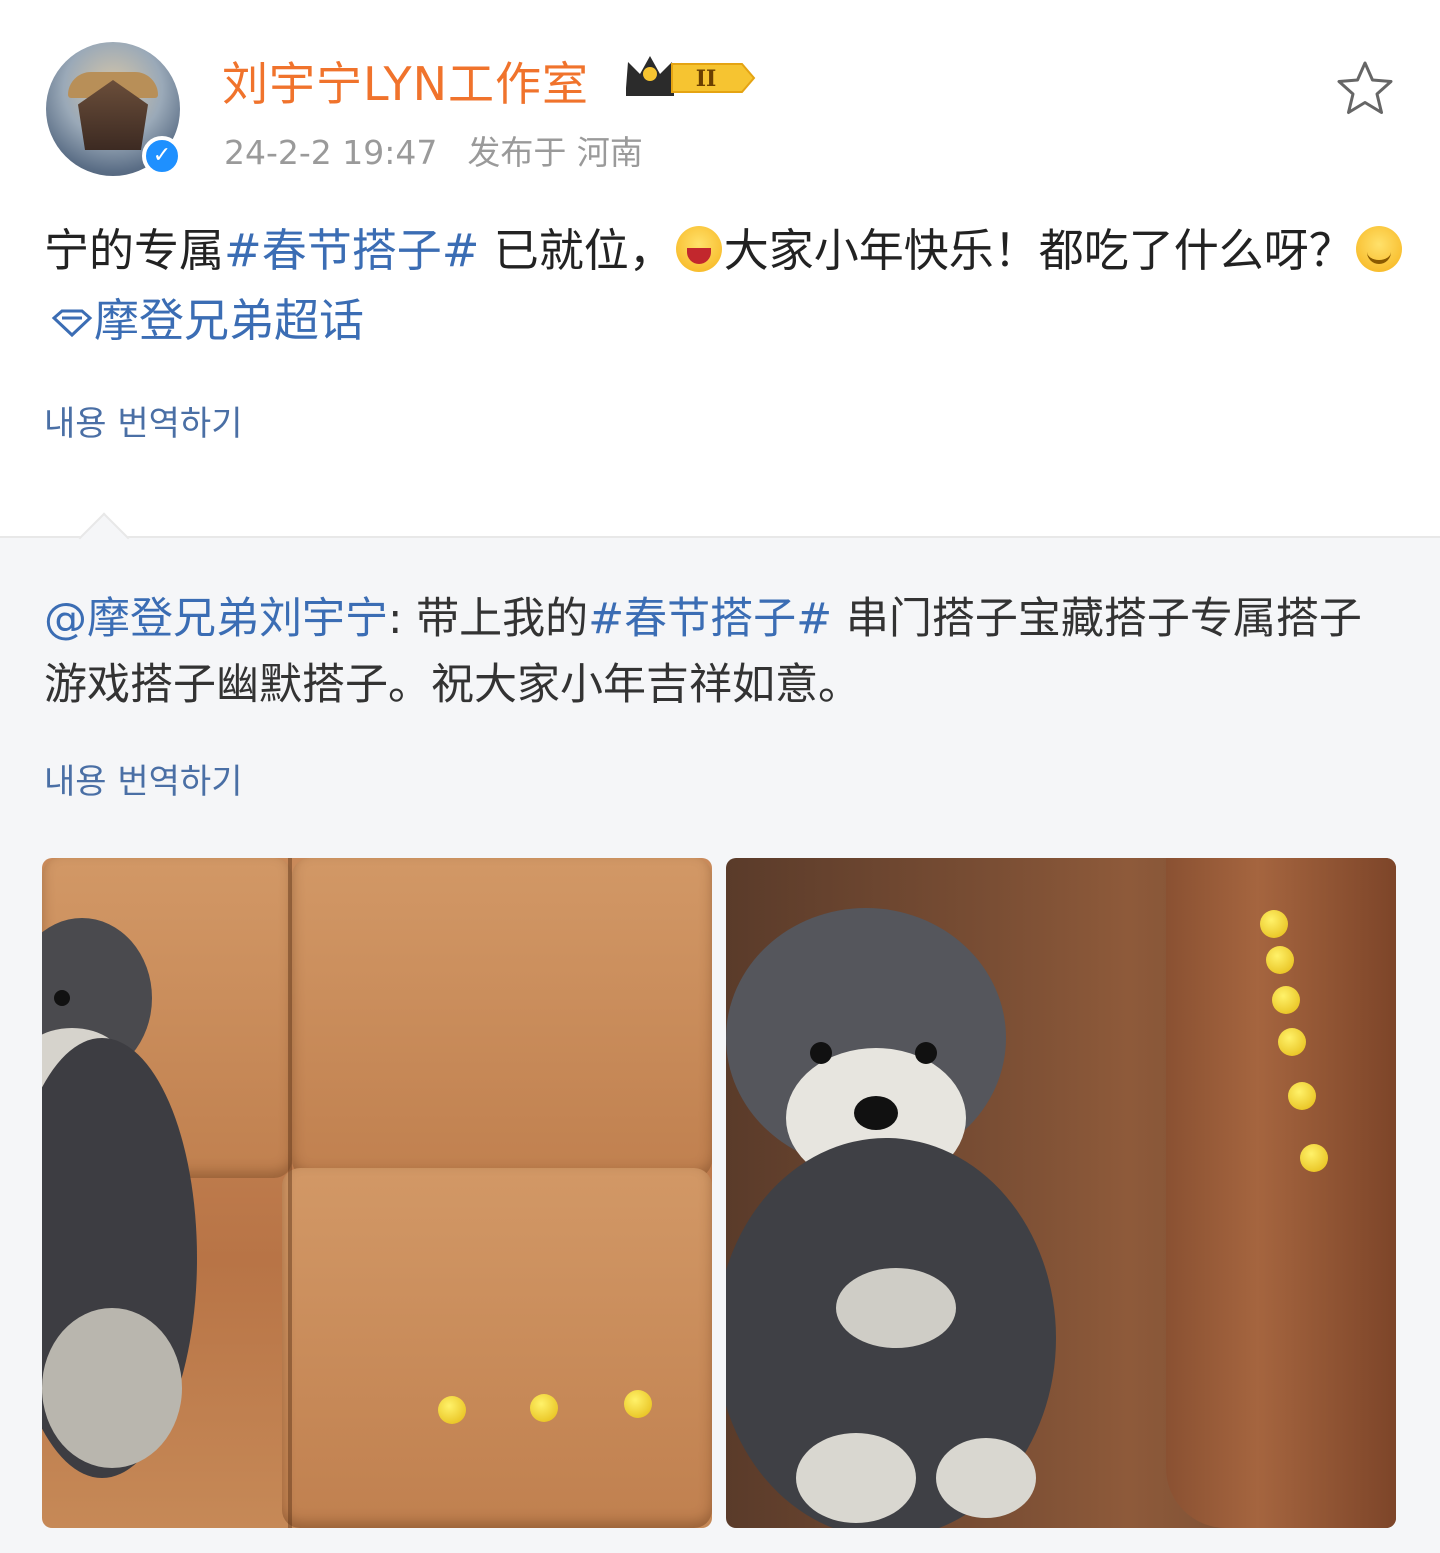  What do you see at coordinates (724, 286) in the screenshot?
I see `post-body: 宁的专属#春节搭子# 已就位， 大家小年快乐！都吃了什么呀？ 摩登兄弟超话` at bounding box center [724, 286].